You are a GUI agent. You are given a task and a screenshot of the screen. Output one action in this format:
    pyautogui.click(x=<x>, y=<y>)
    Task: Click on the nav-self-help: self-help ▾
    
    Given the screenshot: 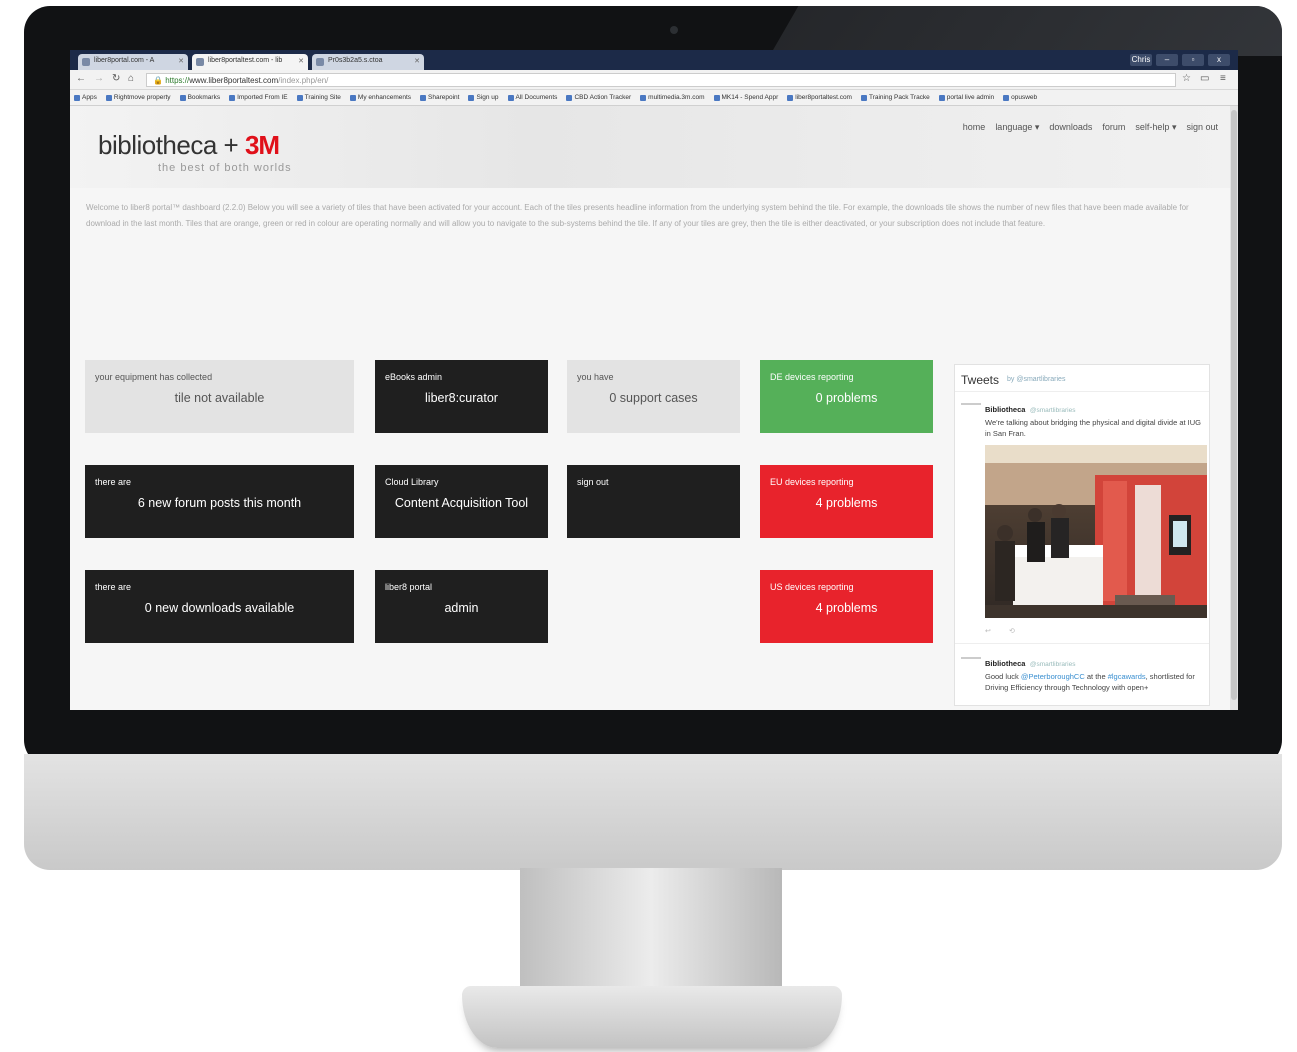 What is the action you would take?
    pyautogui.click(x=1155, y=127)
    